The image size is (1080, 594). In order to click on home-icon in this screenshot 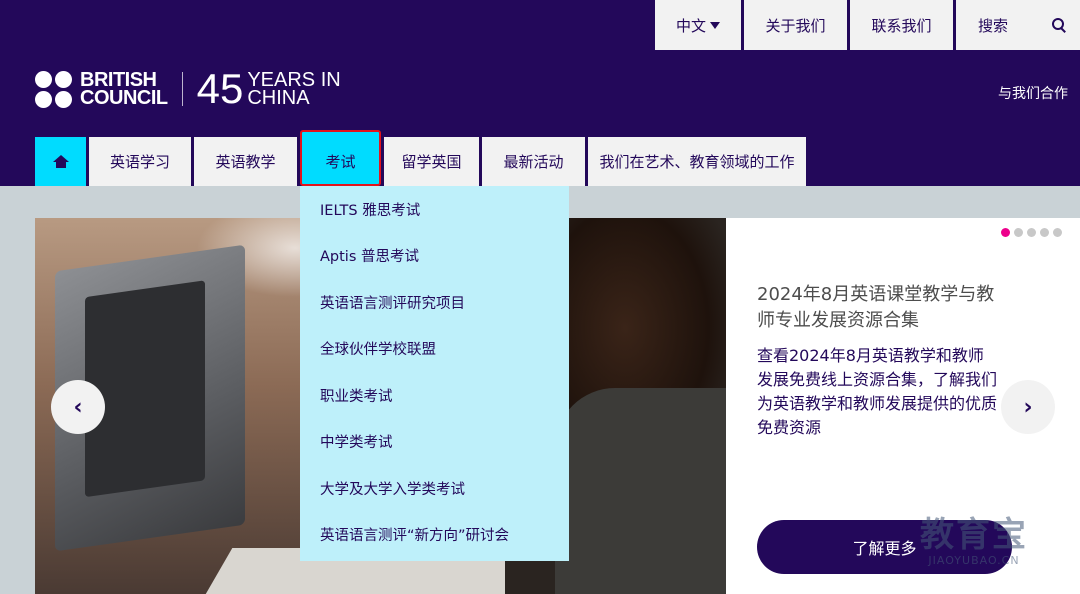, I will do `click(60, 161)`.